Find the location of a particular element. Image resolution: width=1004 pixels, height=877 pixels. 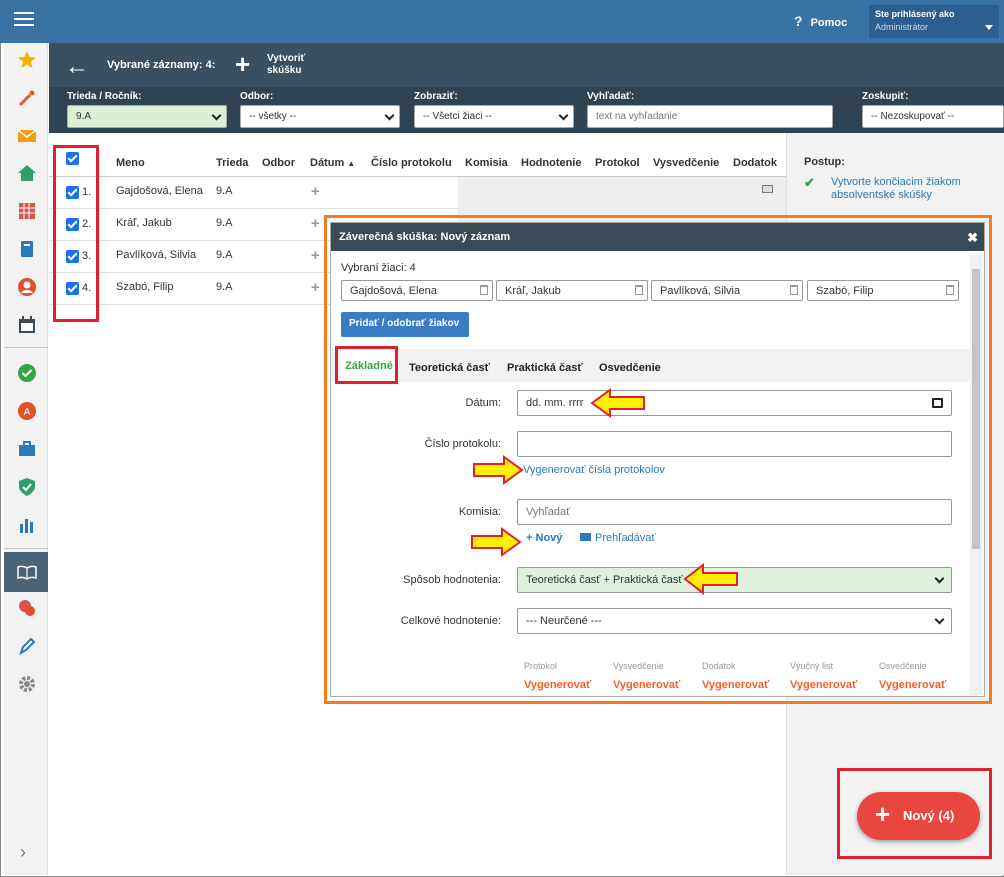

checkbox-highlight-annotation is located at coordinates (76, 233).